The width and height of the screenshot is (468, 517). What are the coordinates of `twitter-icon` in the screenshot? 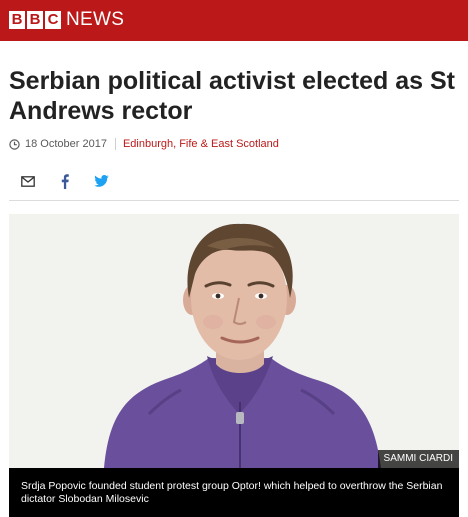 It's located at (101, 181).